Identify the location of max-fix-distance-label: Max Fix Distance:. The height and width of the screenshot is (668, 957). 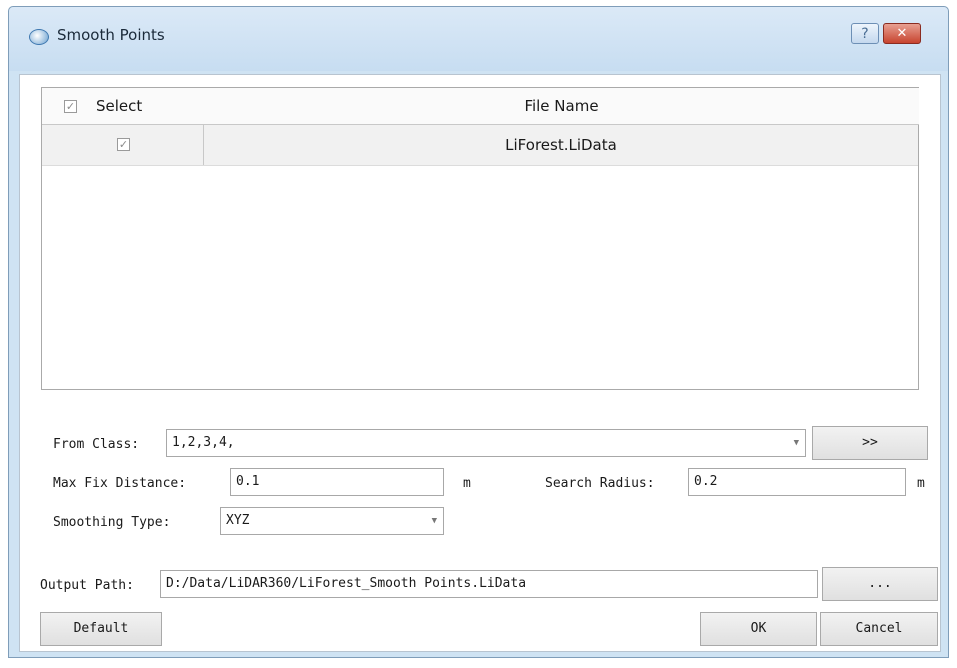
(120, 483).